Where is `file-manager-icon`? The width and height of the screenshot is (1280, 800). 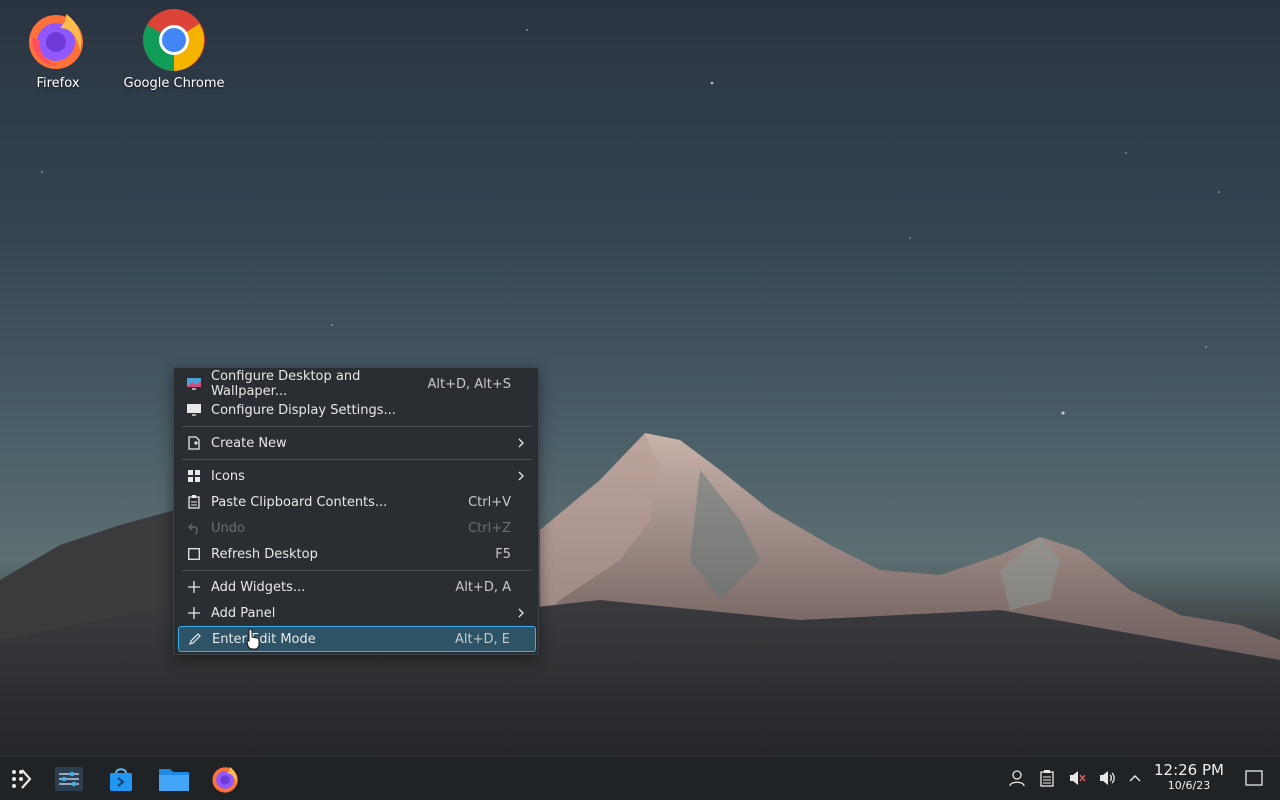
file-manager-icon is located at coordinates (174, 779).